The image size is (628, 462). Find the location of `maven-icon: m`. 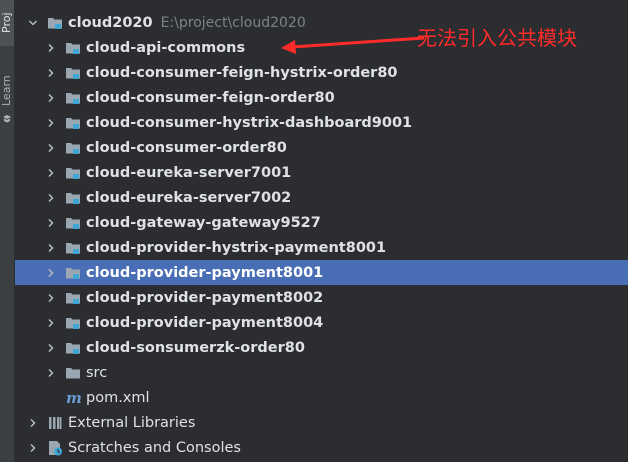

maven-icon: m is located at coordinates (73, 398).